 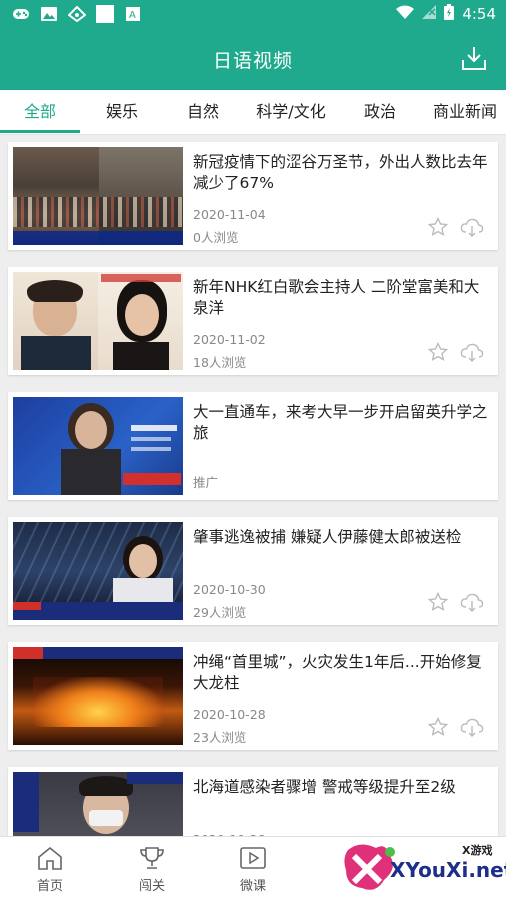 What do you see at coordinates (465, 112) in the screenshot?
I see `tab-business-news: 商业新闻` at bounding box center [465, 112].